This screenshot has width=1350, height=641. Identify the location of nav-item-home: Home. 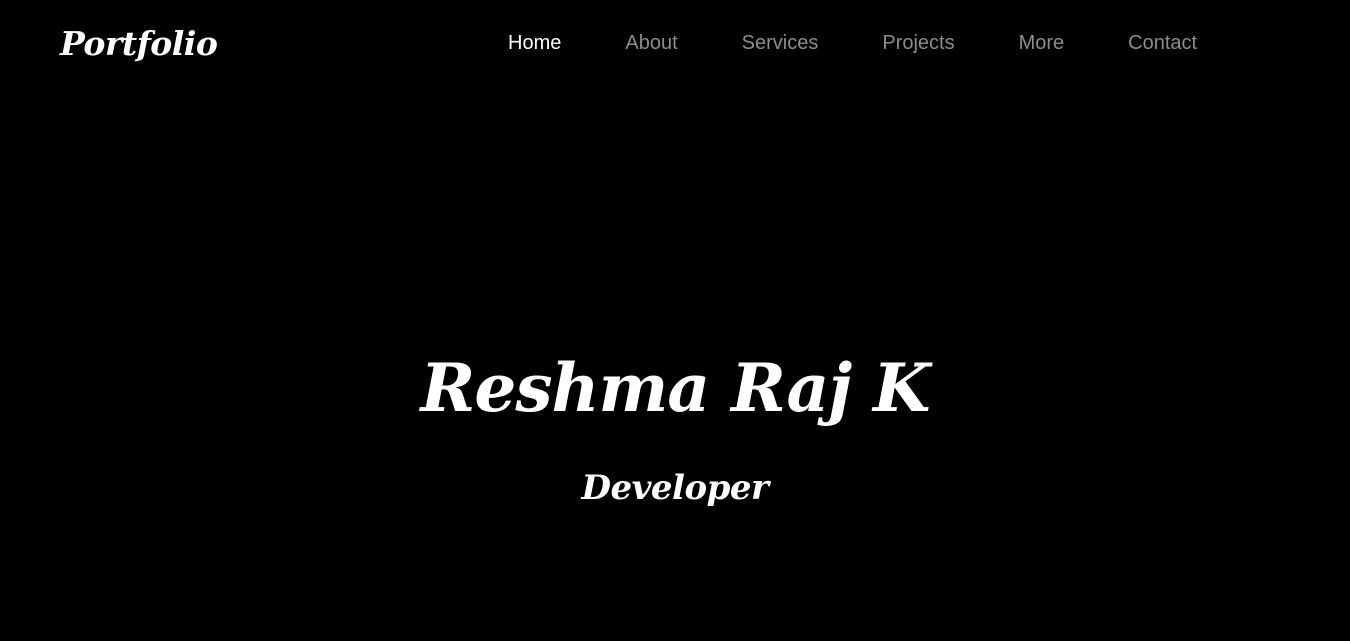
(534, 43).